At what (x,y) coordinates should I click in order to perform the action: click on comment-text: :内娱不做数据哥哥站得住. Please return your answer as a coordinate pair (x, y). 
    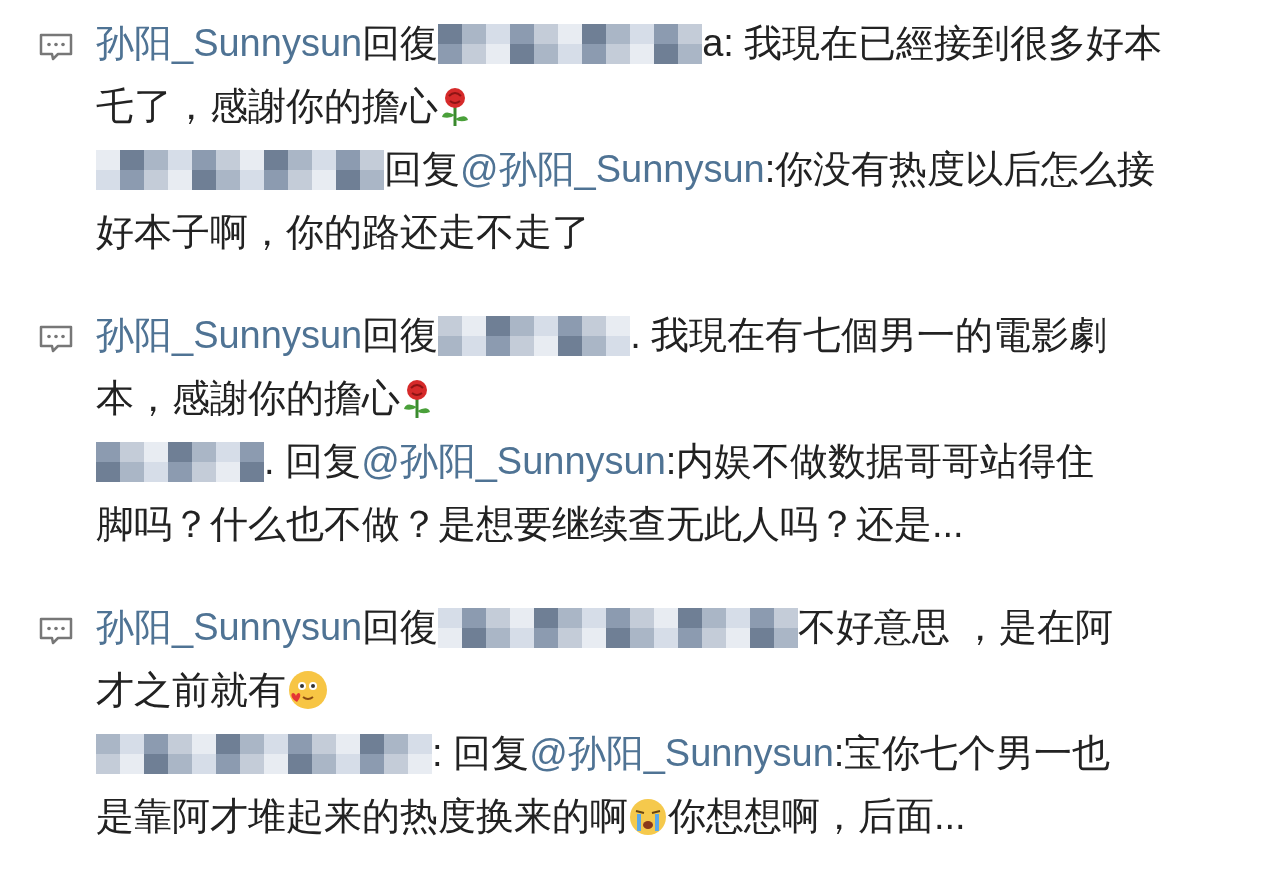
    Looking at the image, I should click on (880, 461).